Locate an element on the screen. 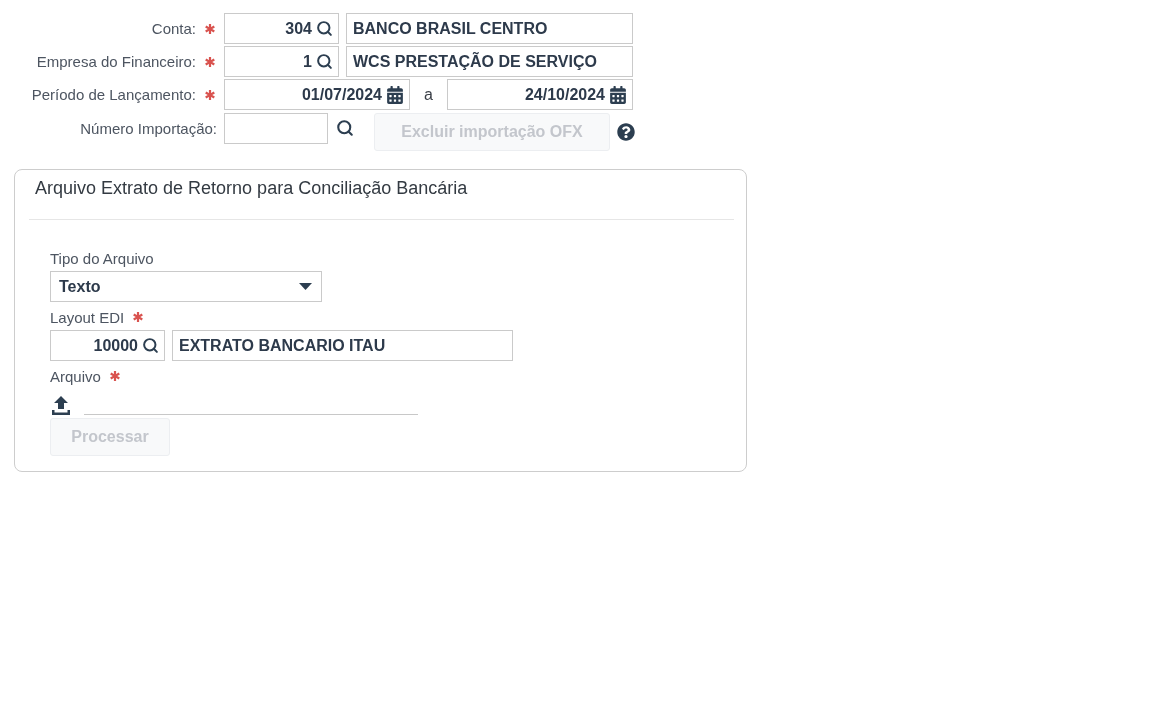  field-label: Layout EDI is located at coordinates (87, 317).